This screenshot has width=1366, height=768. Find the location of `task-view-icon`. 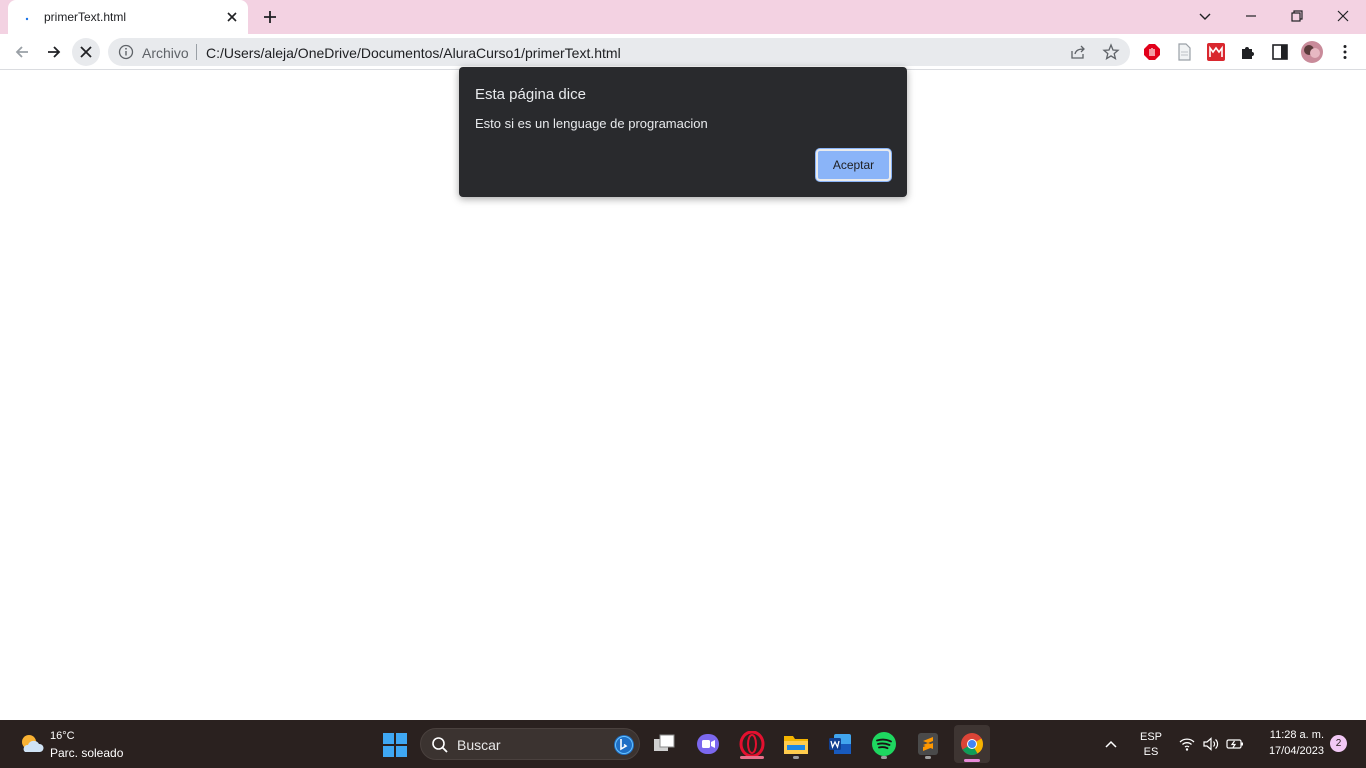

task-view-icon is located at coordinates (664, 742).